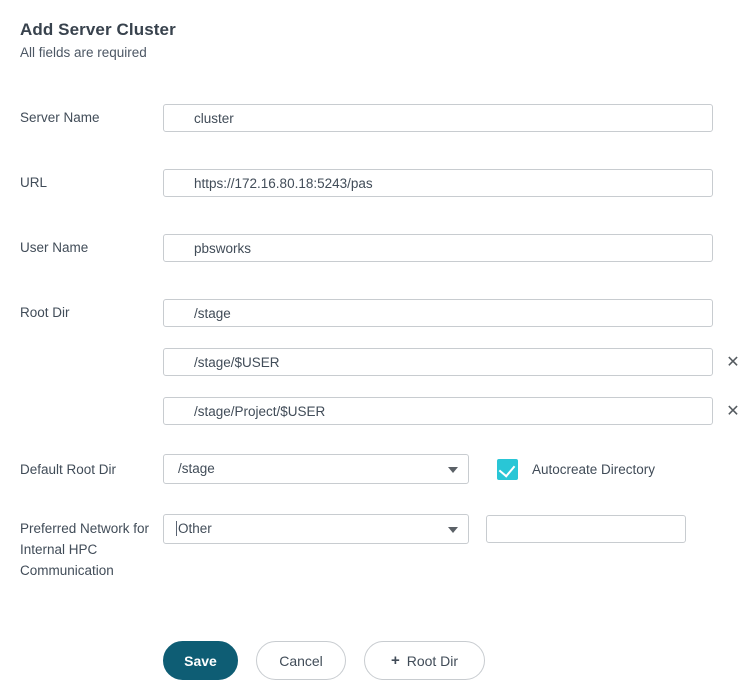  I want to click on save-button: Save, so click(200, 660).